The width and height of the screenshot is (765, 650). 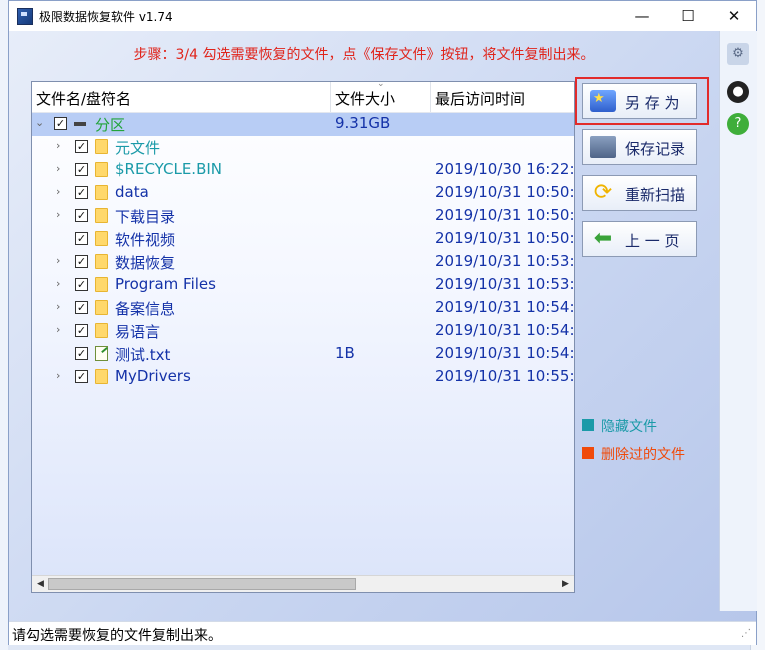 What do you see at coordinates (145, 240) in the screenshot?
I see `row-name: 软件视频` at bounding box center [145, 240].